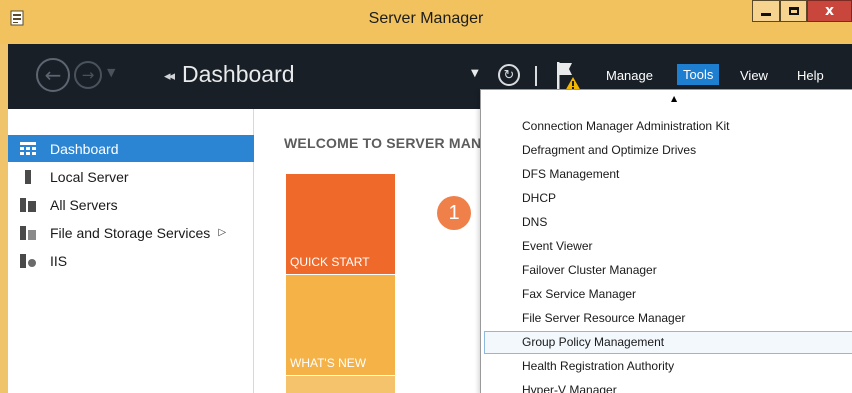 The image size is (852, 393). What do you see at coordinates (28, 148) in the screenshot?
I see `dashboard-icon` at bounding box center [28, 148].